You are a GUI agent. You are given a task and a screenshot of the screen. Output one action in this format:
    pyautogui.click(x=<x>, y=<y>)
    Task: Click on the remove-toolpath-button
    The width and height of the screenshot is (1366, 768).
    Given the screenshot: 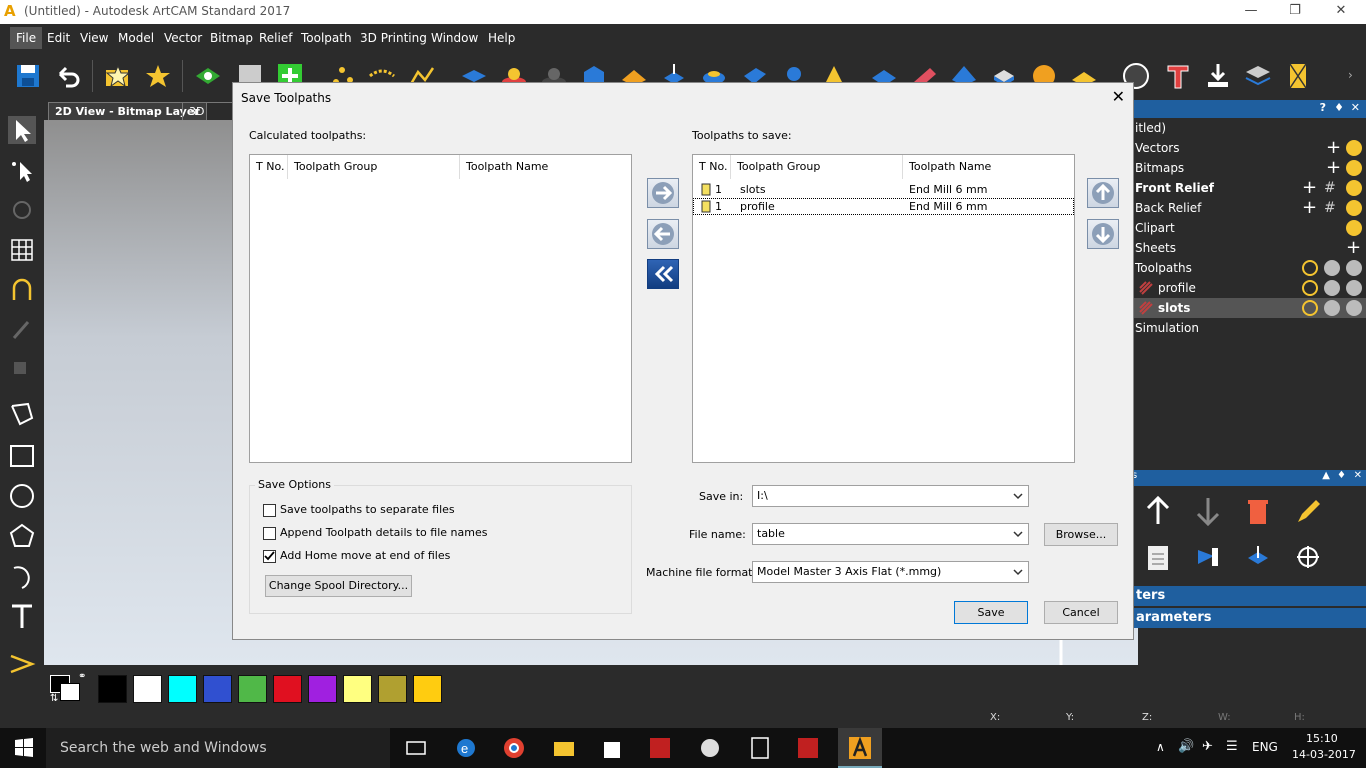 What is the action you would take?
    pyautogui.click(x=663, y=234)
    